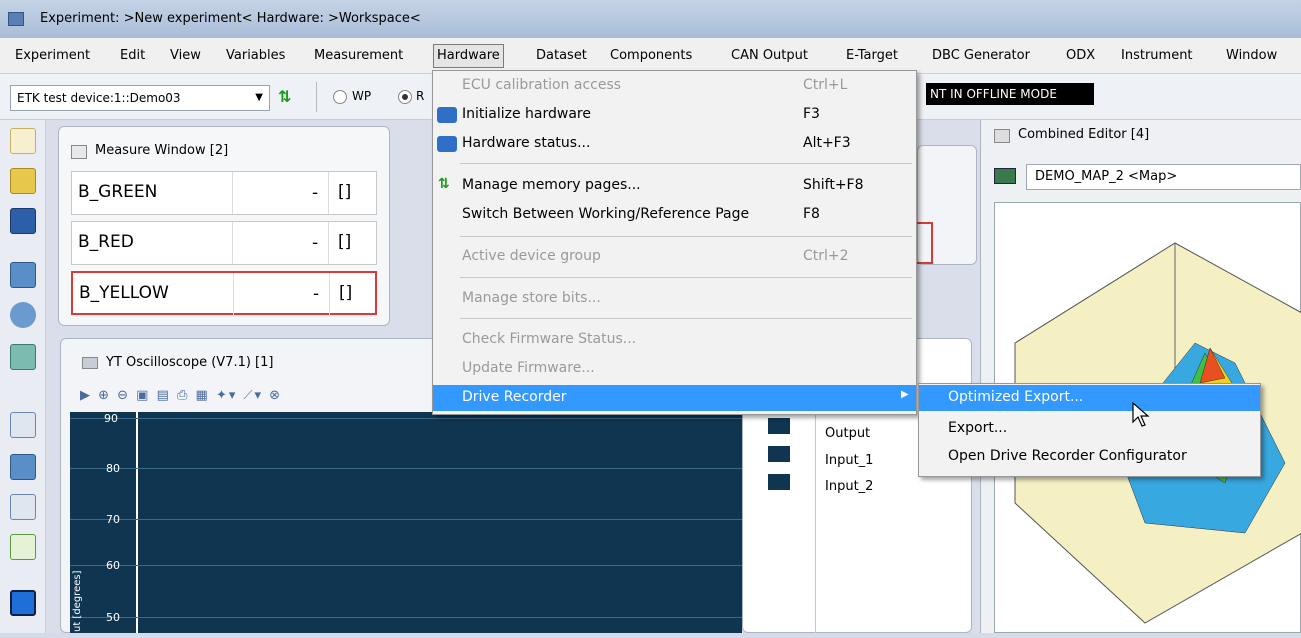  I want to click on oscilloscope-icon, so click(90, 363).